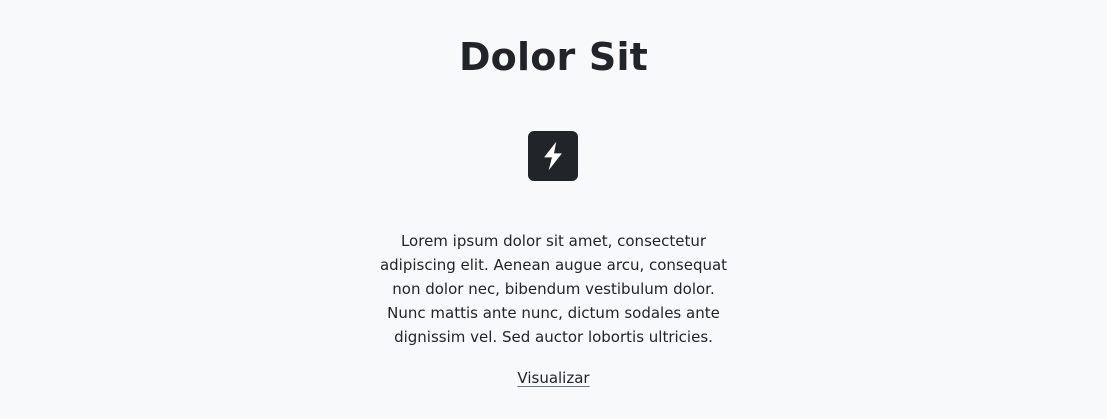 The height and width of the screenshot is (419, 1107). What do you see at coordinates (553, 378) in the screenshot?
I see `visualizar-link: Visualizar` at bounding box center [553, 378].